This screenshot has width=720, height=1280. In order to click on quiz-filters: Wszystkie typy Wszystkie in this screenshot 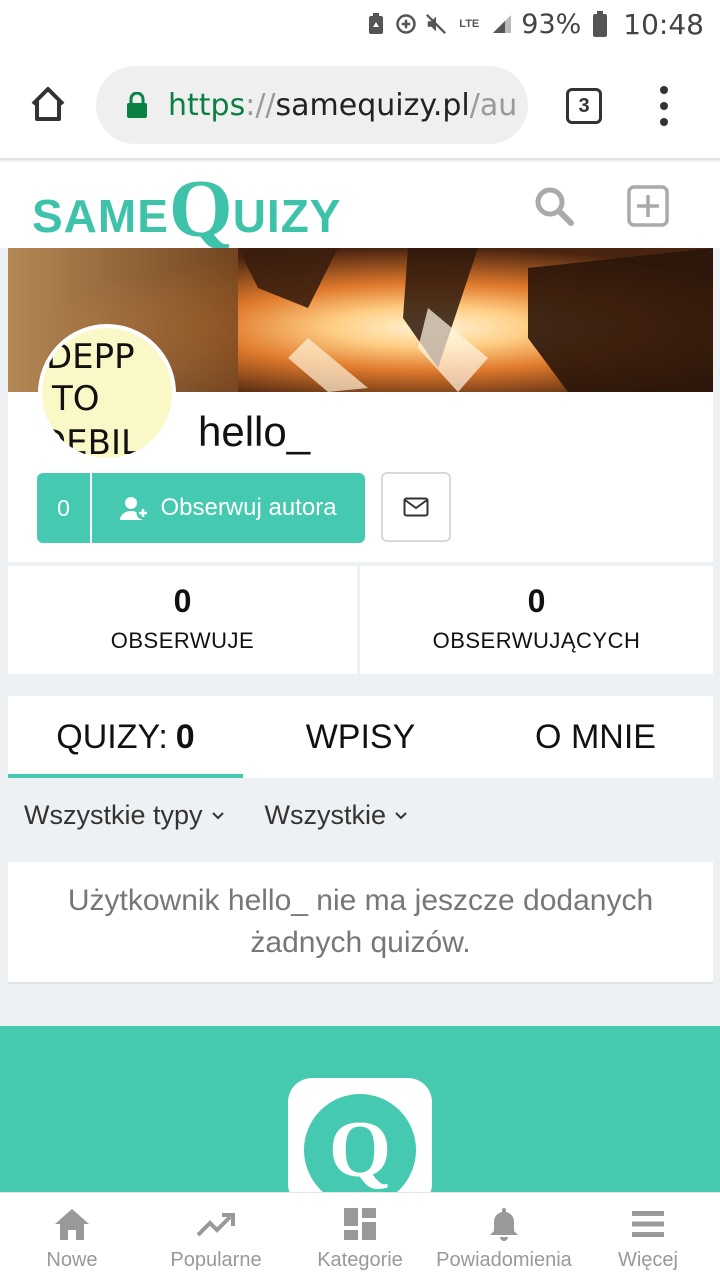, I will do `click(216, 815)`.